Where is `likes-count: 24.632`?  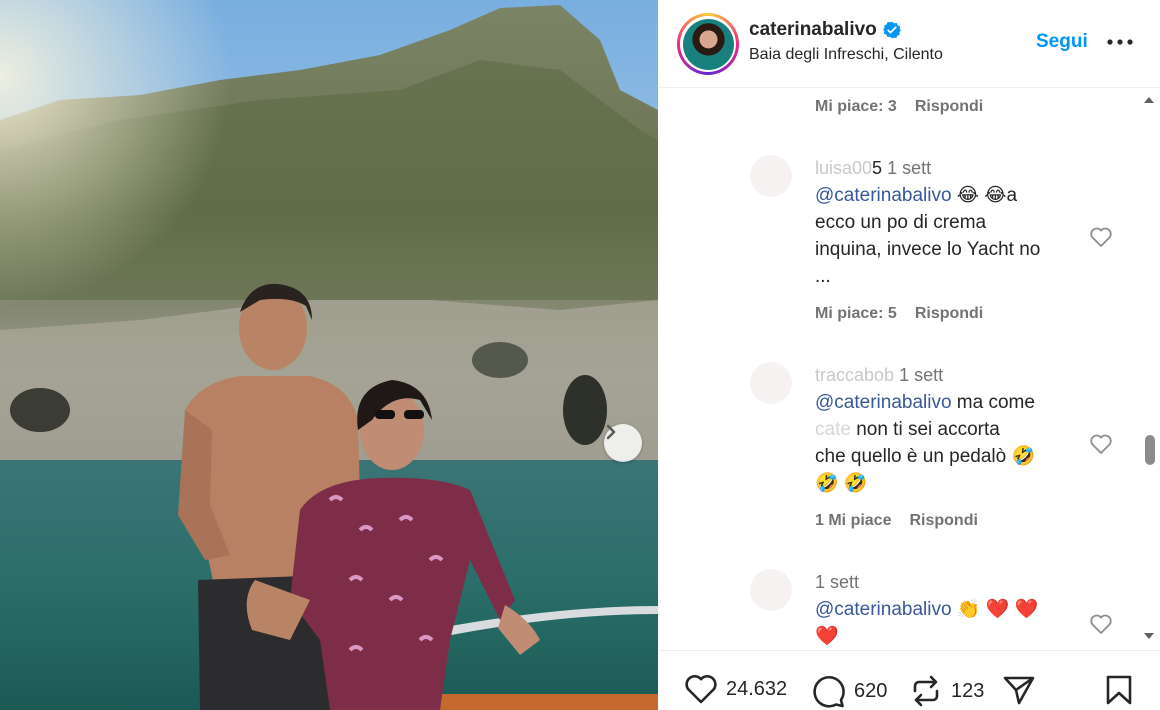 likes-count: 24.632 is located at coordinates (757, 688).